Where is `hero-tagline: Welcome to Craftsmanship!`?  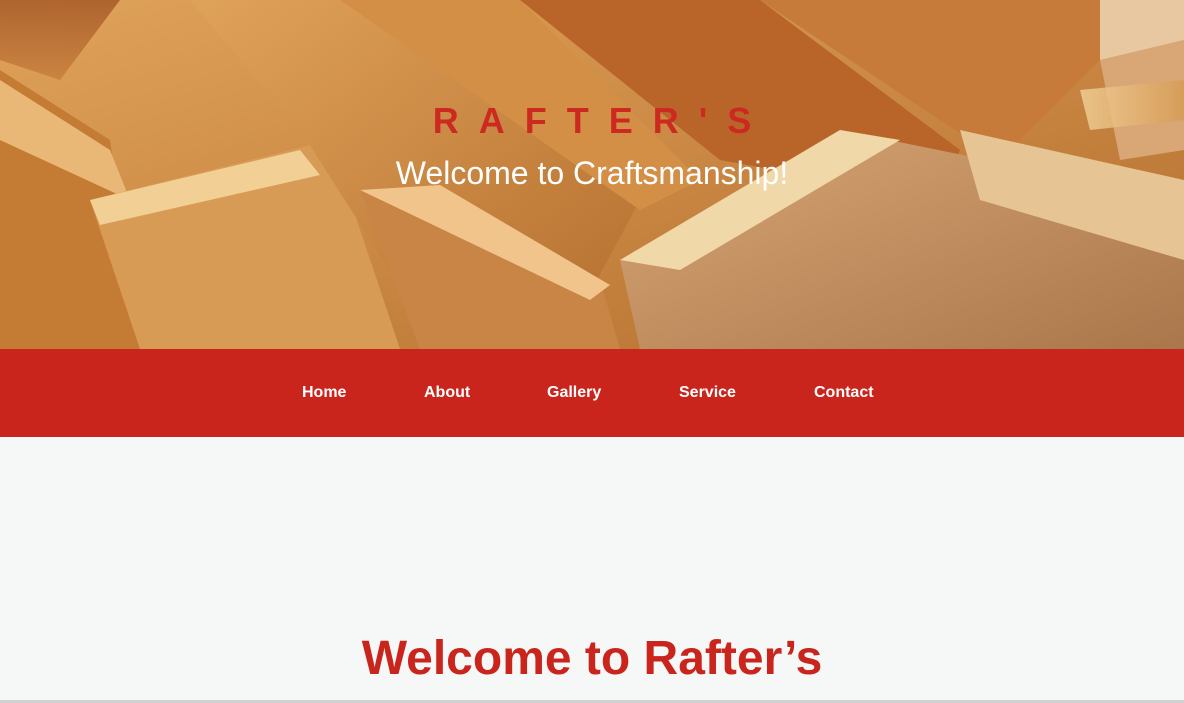
hero-tagline: Welcome to Craftsmanship! is located at coordinates (592, 173).